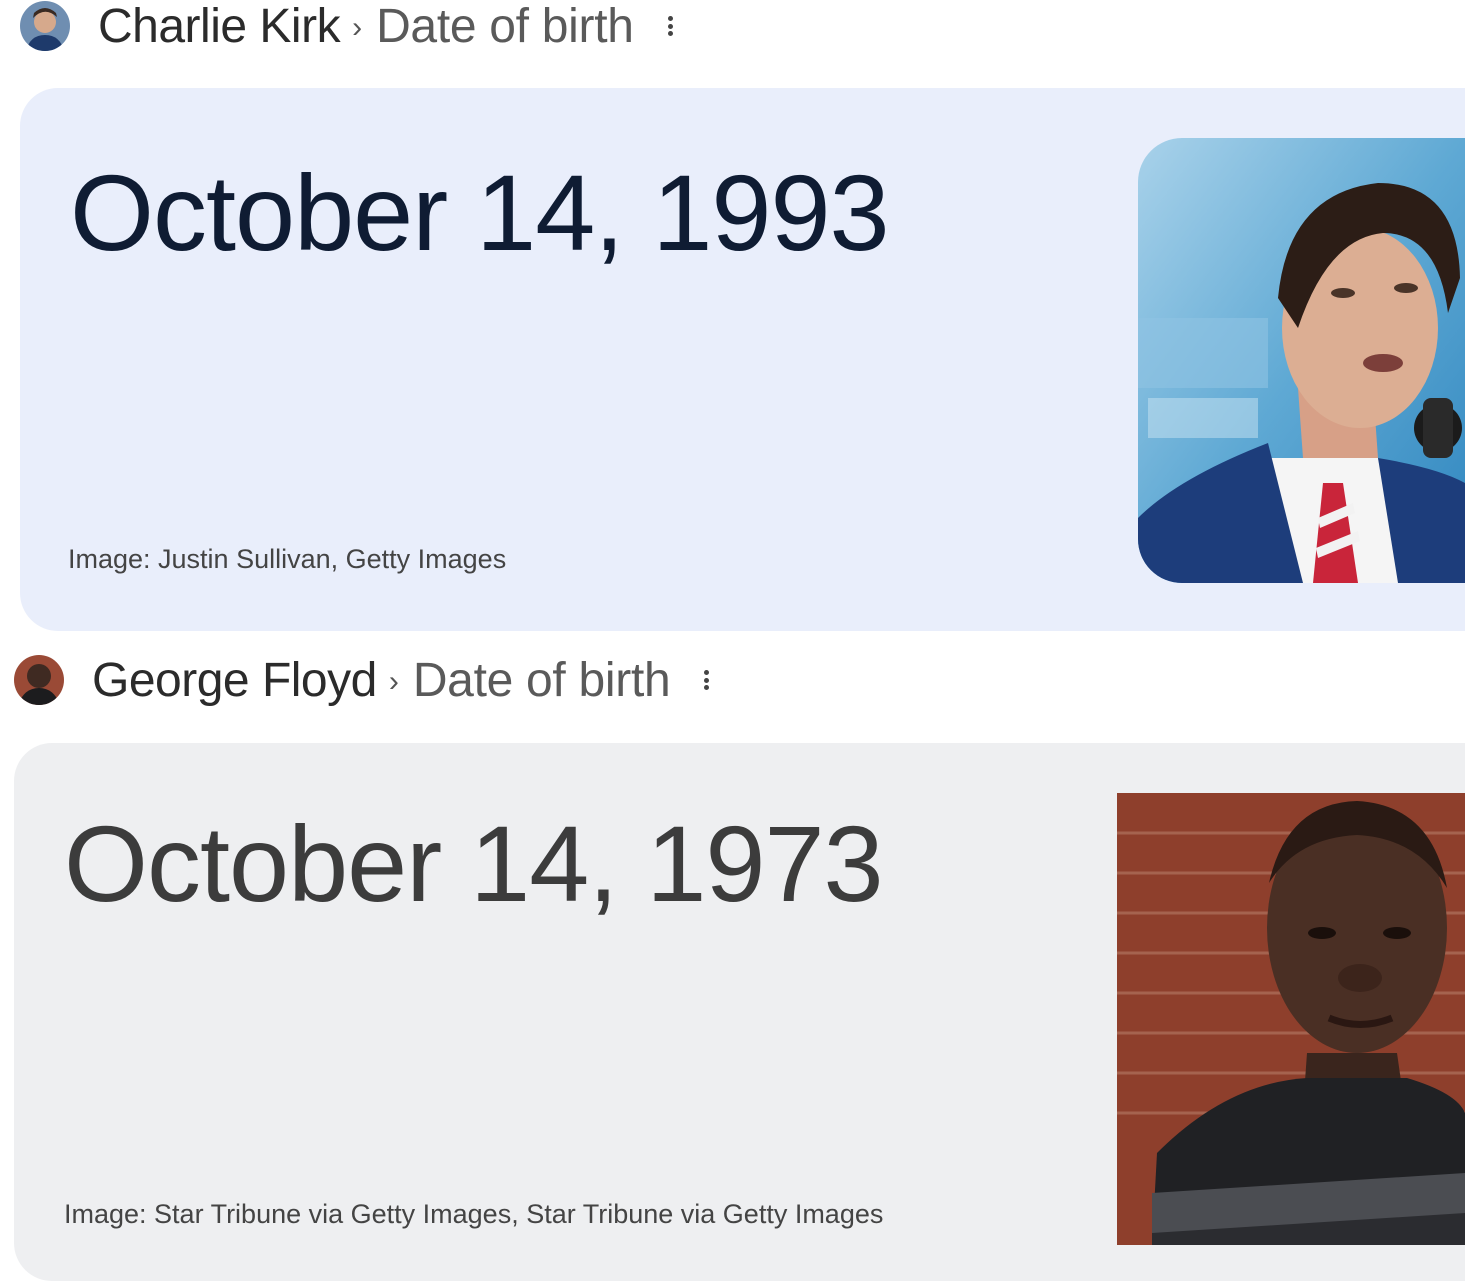 The height and width of the screenshot is (1281, 1465). What do you see at coordinates (287, 559) in the screenshot?
I see `image-caption: Image: Justin Sullivan, Getty Images` at bounding box center [287, 559].